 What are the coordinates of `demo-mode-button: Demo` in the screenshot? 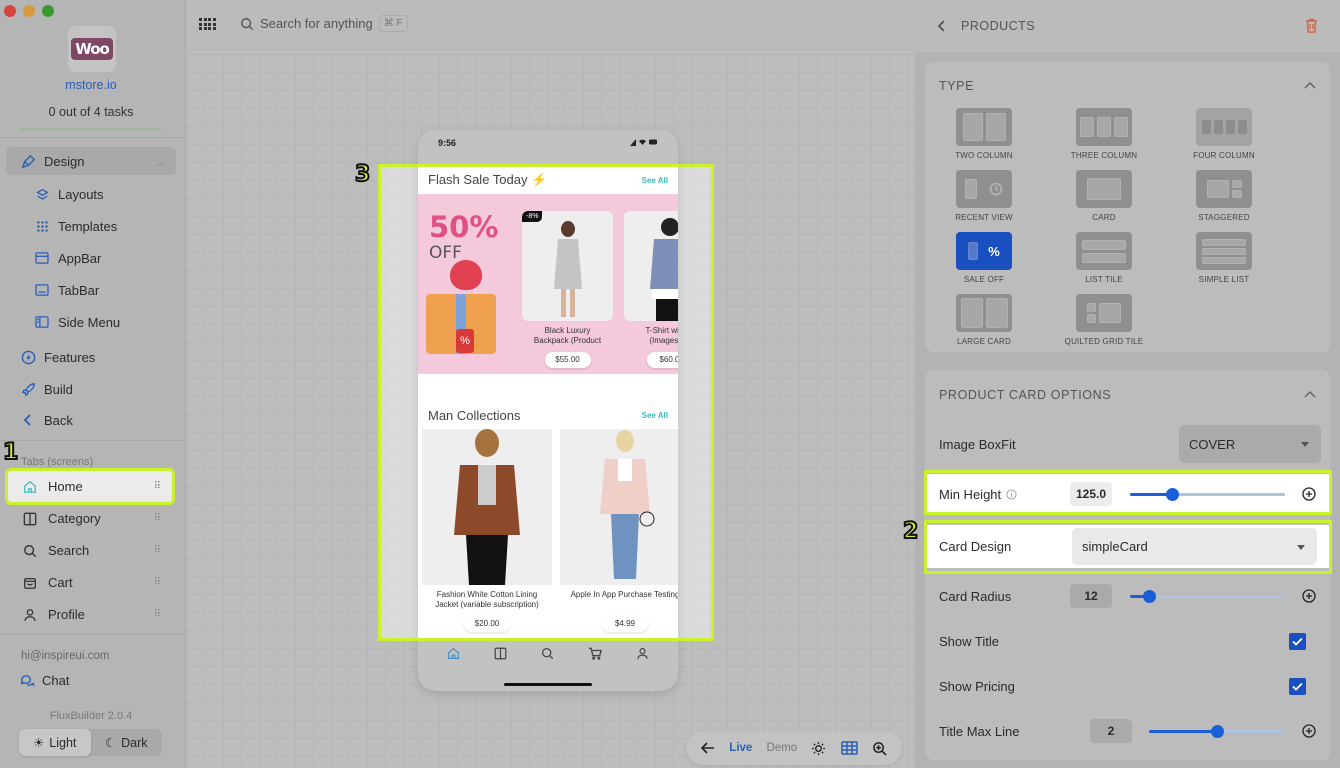 It's located at (782, 748).